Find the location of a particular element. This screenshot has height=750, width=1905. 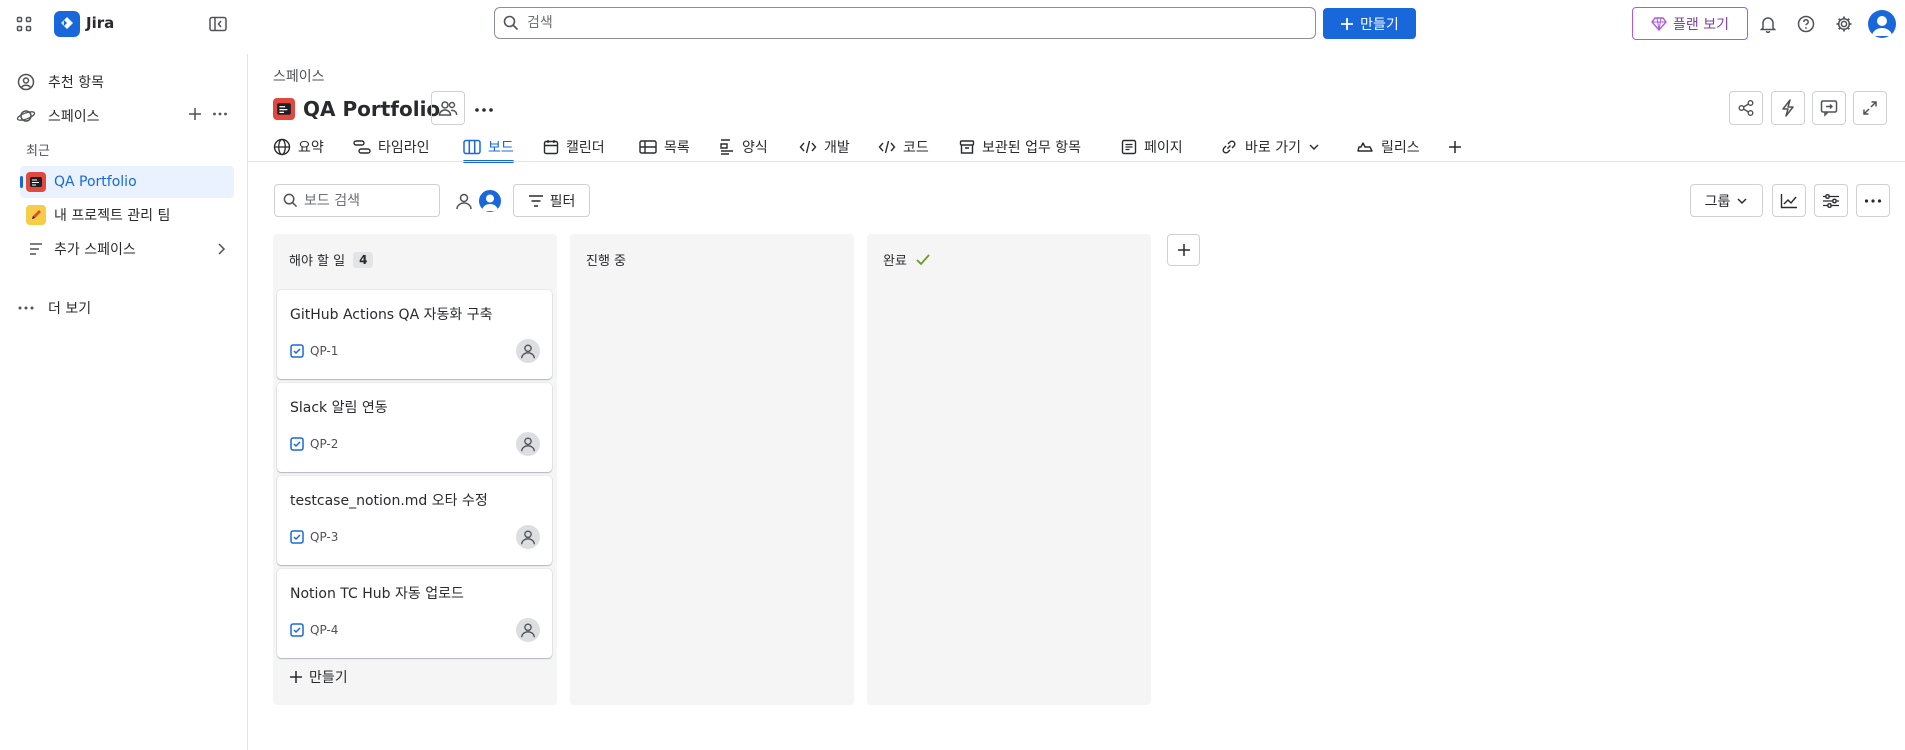

timeline-icon is located at coordinates (362, 147).